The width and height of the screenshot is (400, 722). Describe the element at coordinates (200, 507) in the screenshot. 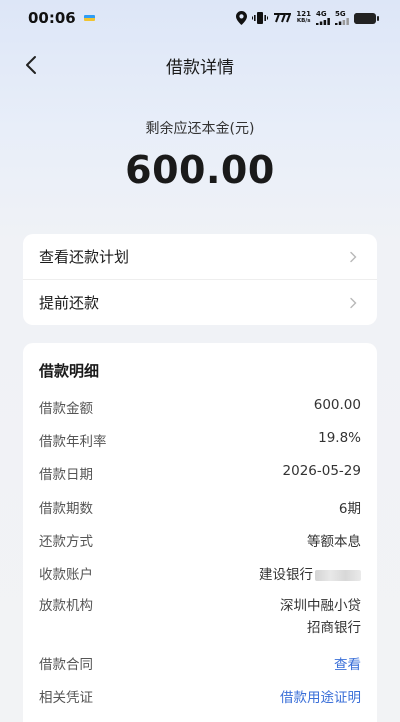

I see `detail-row-terms: 借款期数 6期` at that location.